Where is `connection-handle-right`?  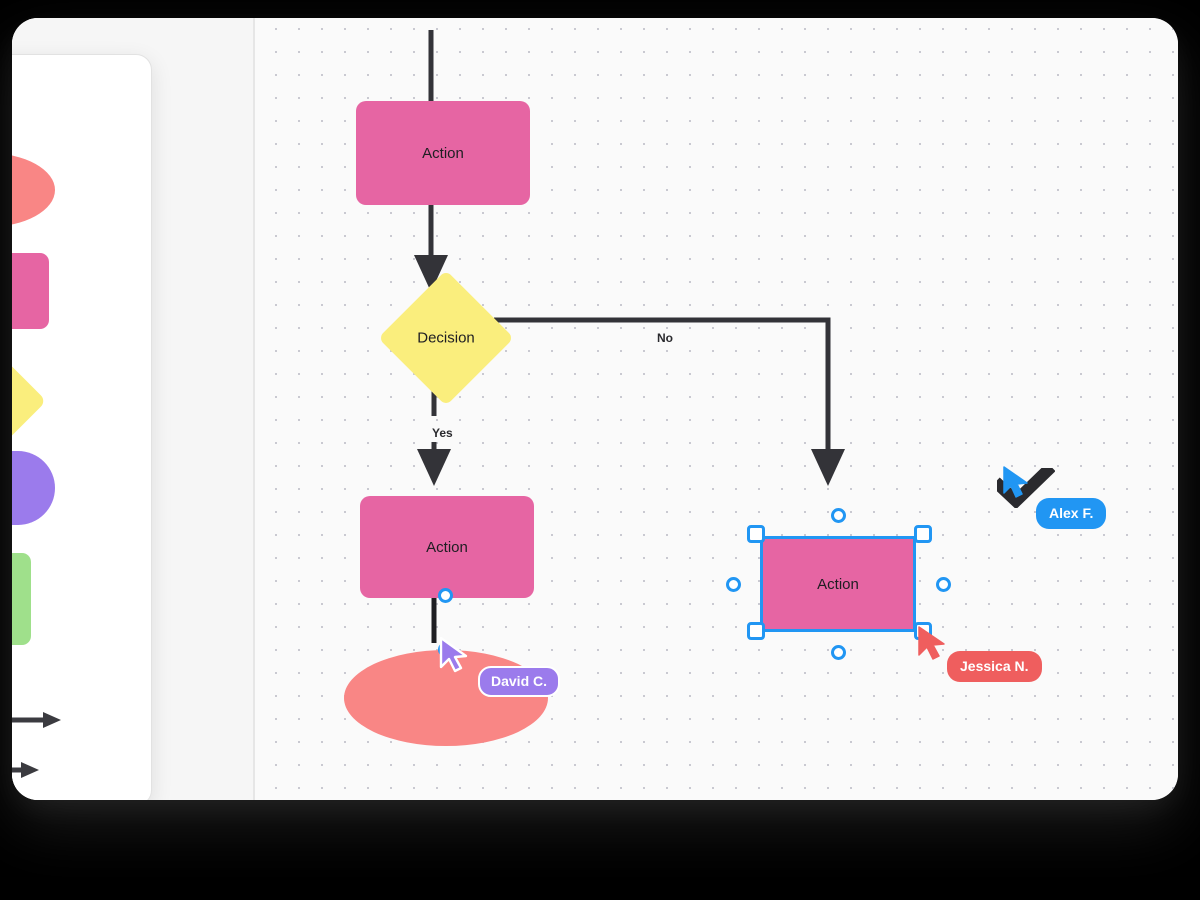
connection-handle-right is located at coordinates (943, 584).